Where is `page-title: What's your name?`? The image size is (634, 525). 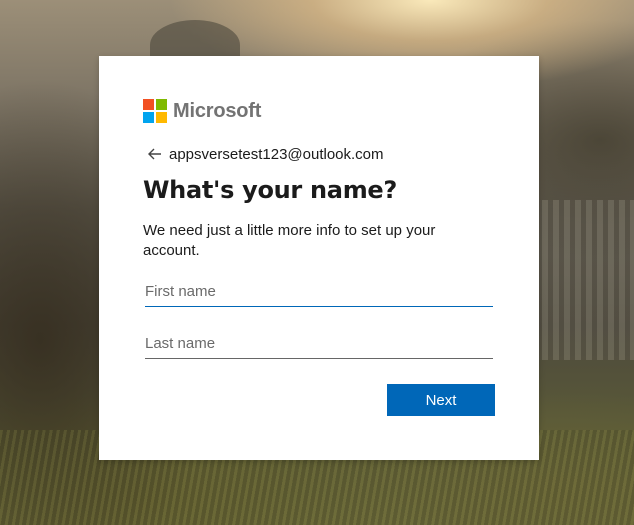 page-title: What's your name? is located at coordinates (270, 190).